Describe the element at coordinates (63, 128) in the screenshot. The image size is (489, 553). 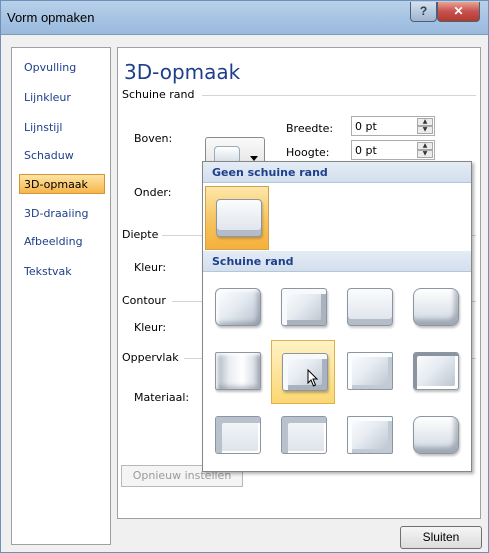
I see `nav-item-lijnstijl: Lijnstijl` at that location.